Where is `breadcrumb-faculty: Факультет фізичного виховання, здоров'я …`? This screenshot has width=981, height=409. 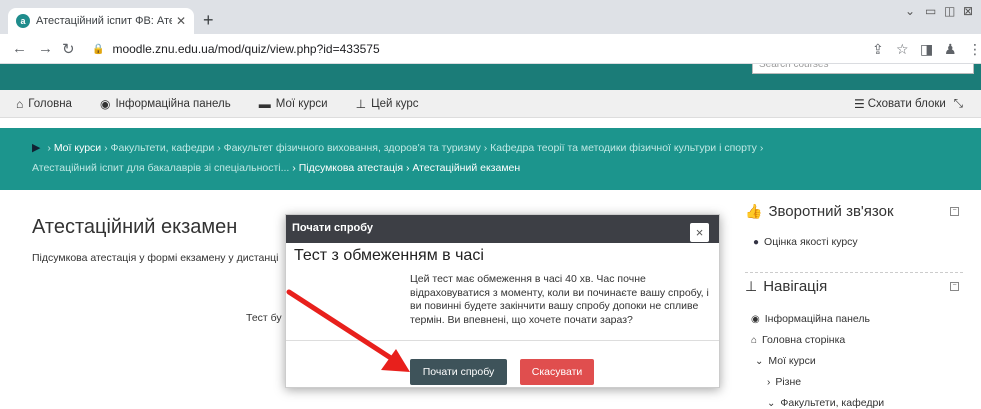
breadcrumb-faculty: Факультет фізичного виховання, здоров'я … is located at coordinates (352, 148).